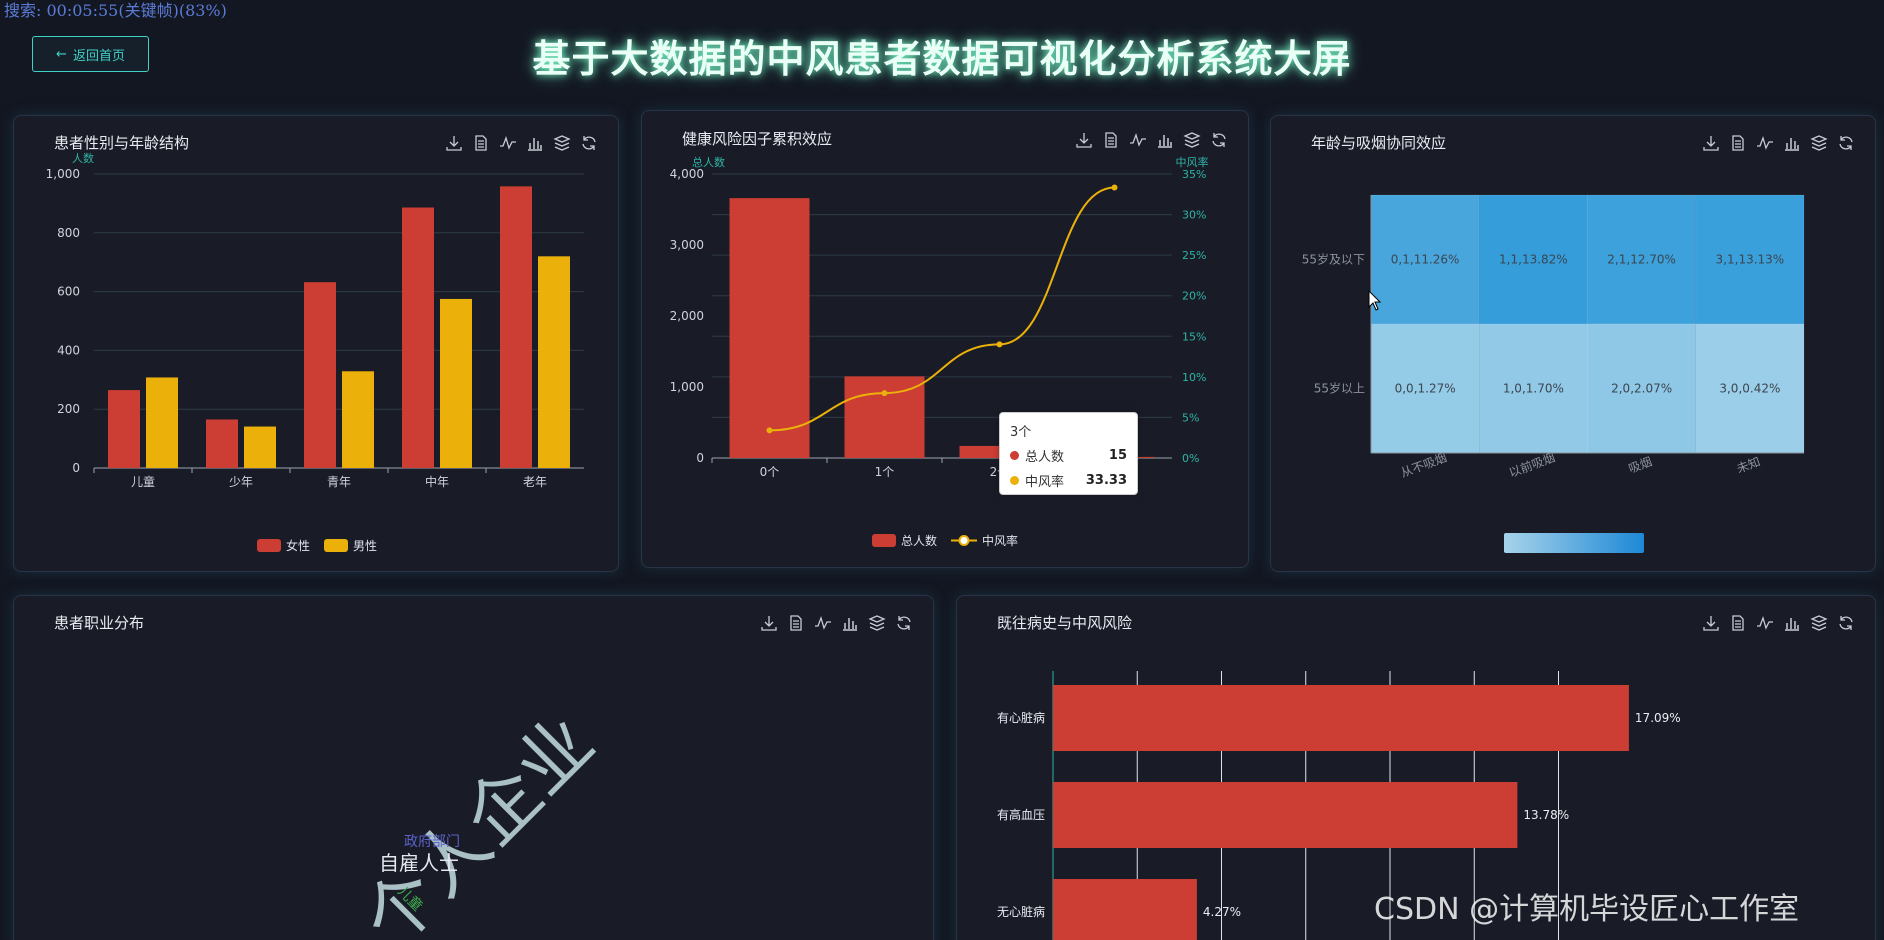 This screenshot has height=940, width=1884. What do you see at coordinates (1425, 260) in the screenshot?
I see `heatmap-cell-label: 0,1,11.26%` at bounding box center [1425, 260].